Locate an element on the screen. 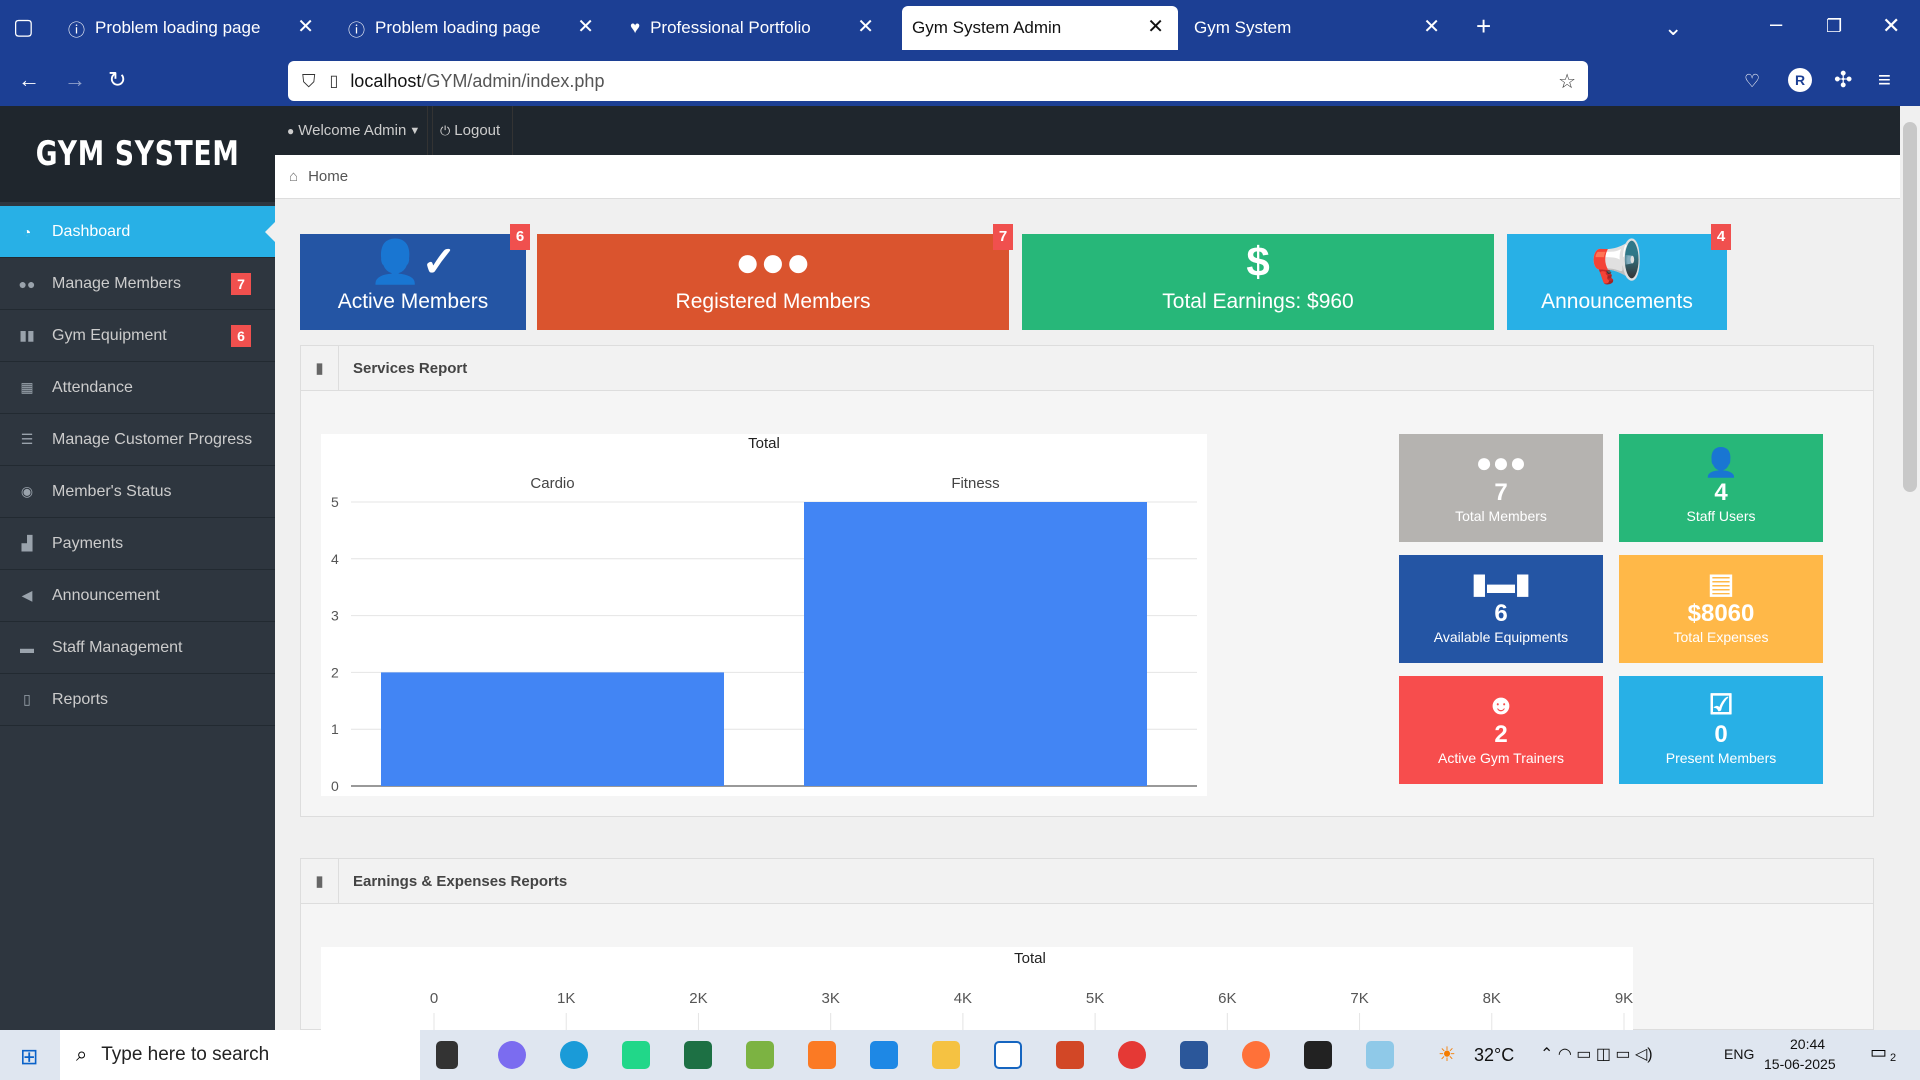 Image resolution: width=1920 pixels, height=1080 pixels. logo: GYM SYSTEM is located at coordinates (137, 154).